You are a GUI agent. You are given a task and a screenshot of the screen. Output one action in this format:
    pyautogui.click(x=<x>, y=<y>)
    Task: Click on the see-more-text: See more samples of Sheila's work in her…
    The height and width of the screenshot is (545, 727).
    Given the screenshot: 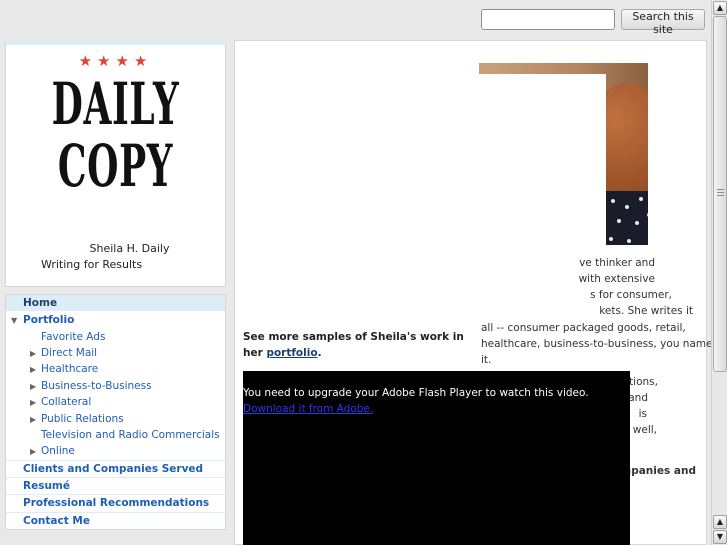 What is the action you would take?
    pyautogui.click(x=358, y=345)
    